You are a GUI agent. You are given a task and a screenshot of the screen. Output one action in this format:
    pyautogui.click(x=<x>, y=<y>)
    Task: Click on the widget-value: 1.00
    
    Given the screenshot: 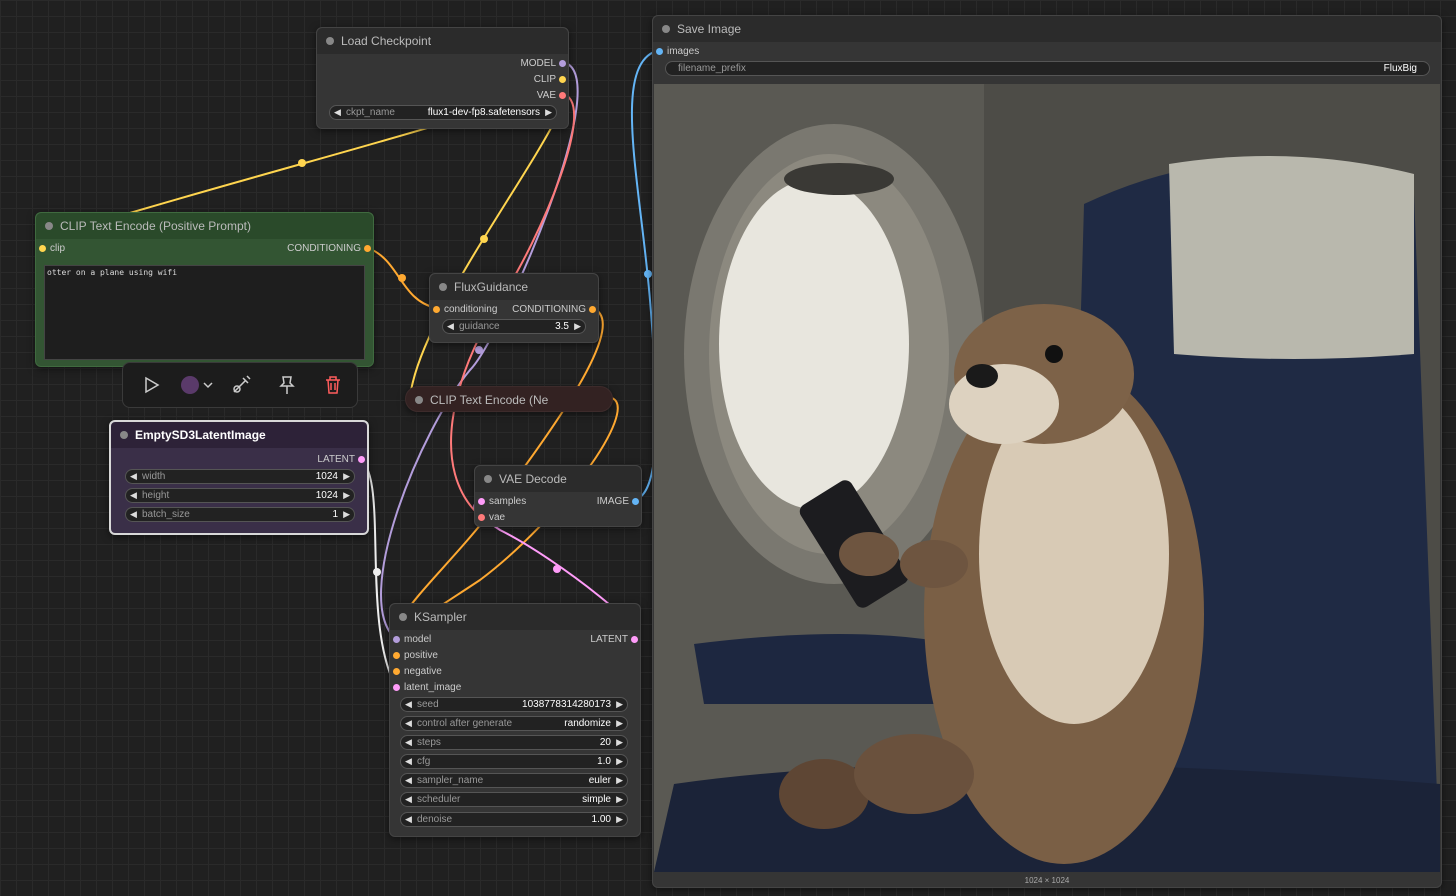 What is the action you would take?
    pyautogui.click(x=601, y=819)
    